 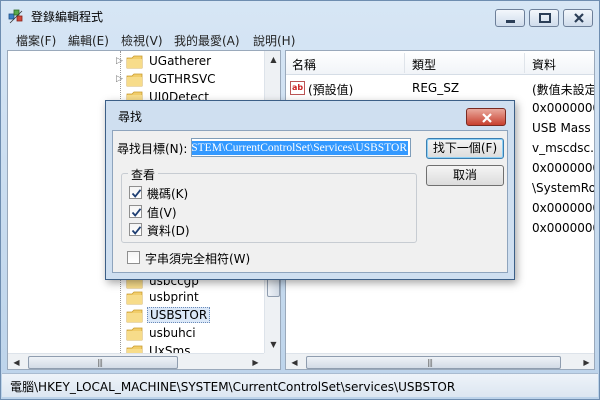 I want to click on tree-item-label: USBSTOR, so click(x=179, y=315).